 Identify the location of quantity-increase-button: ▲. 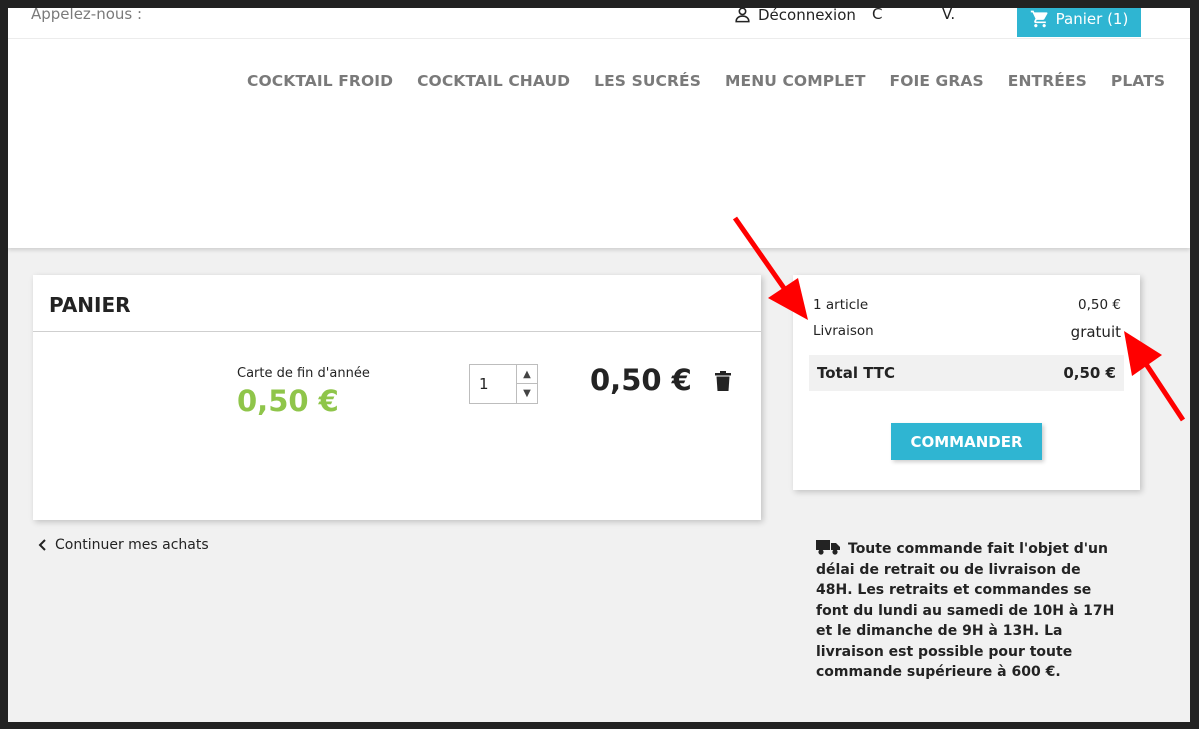
(526, 374).